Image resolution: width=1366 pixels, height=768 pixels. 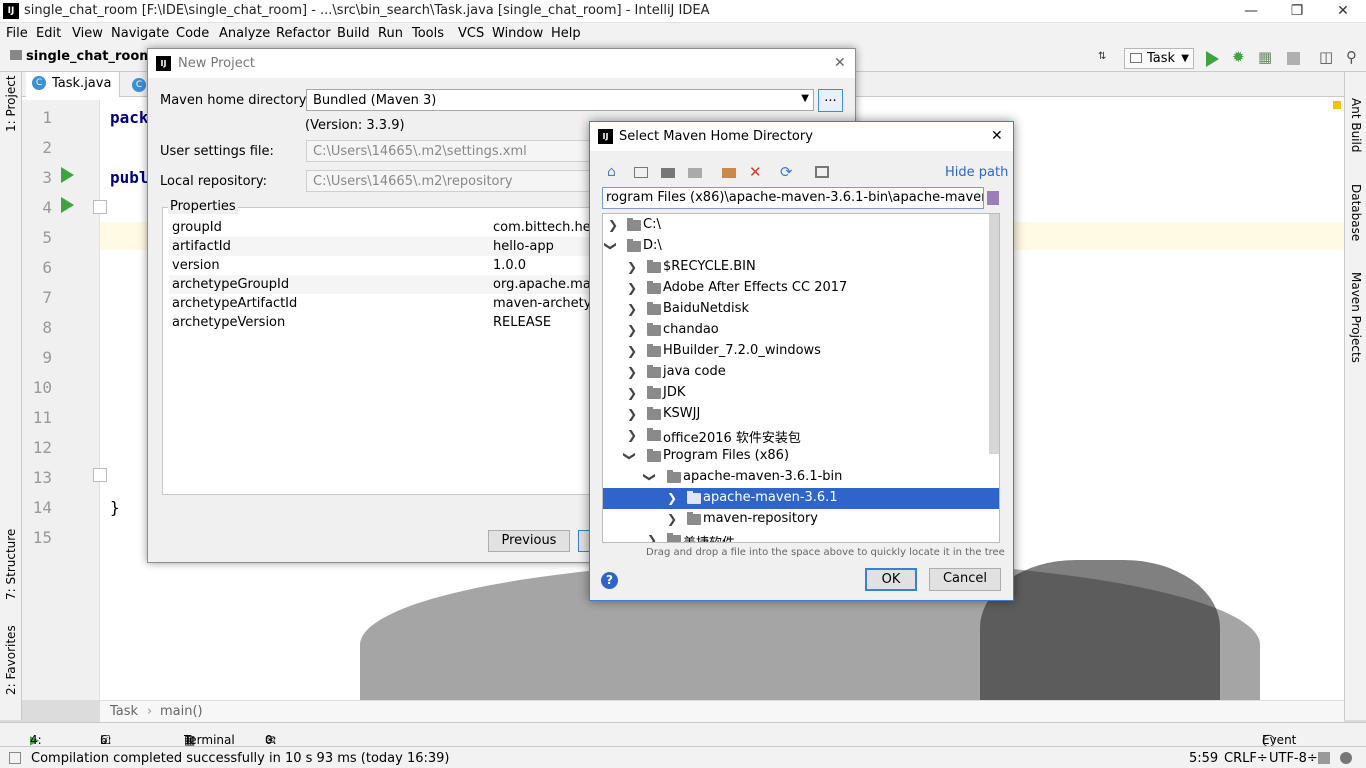 I want to click on tree-node: ❯ Adobe After Effects CC 2017, so click(x=801, y=288).